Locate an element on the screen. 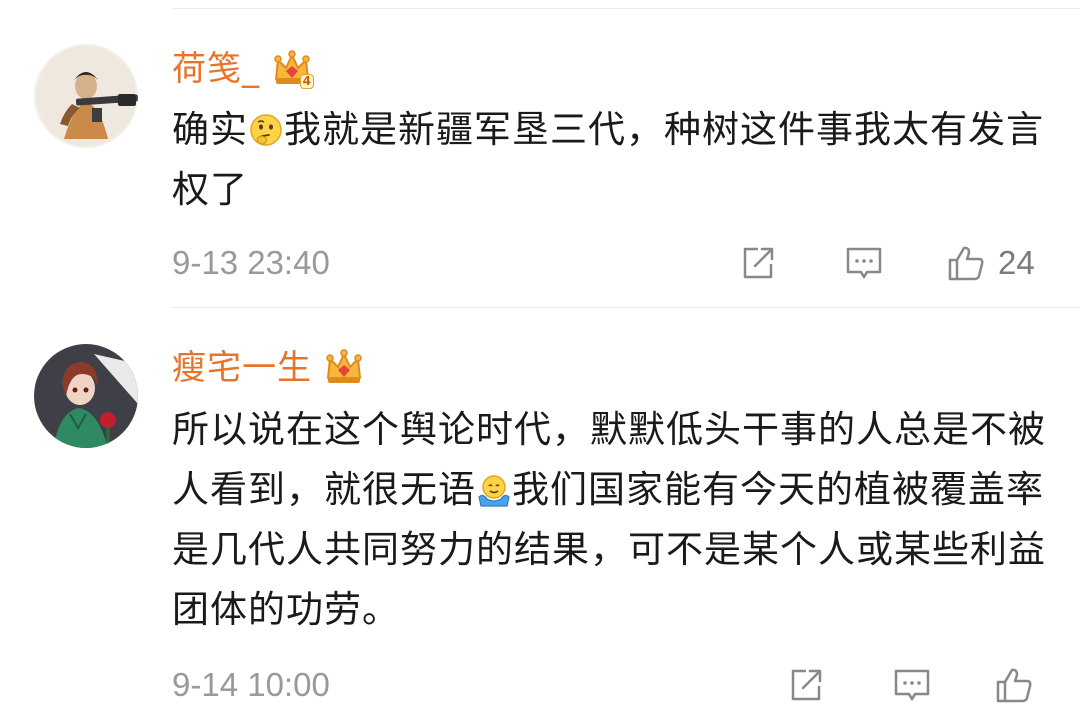 This screenshot has height=710, width=1080. timestamp: 9-14 10:00 is located at coordinates (251, 684).